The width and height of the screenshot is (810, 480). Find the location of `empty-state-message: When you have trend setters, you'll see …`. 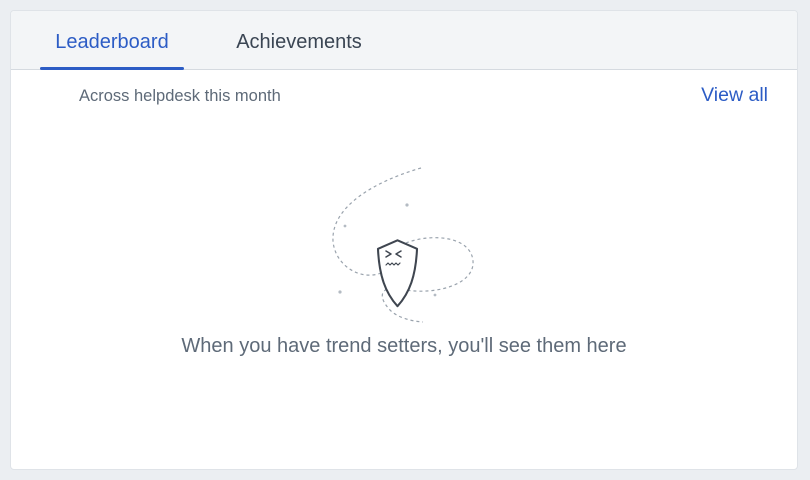

empty-state-message: When you have trend setters, you'll see … is located at coordinates (404, 346).